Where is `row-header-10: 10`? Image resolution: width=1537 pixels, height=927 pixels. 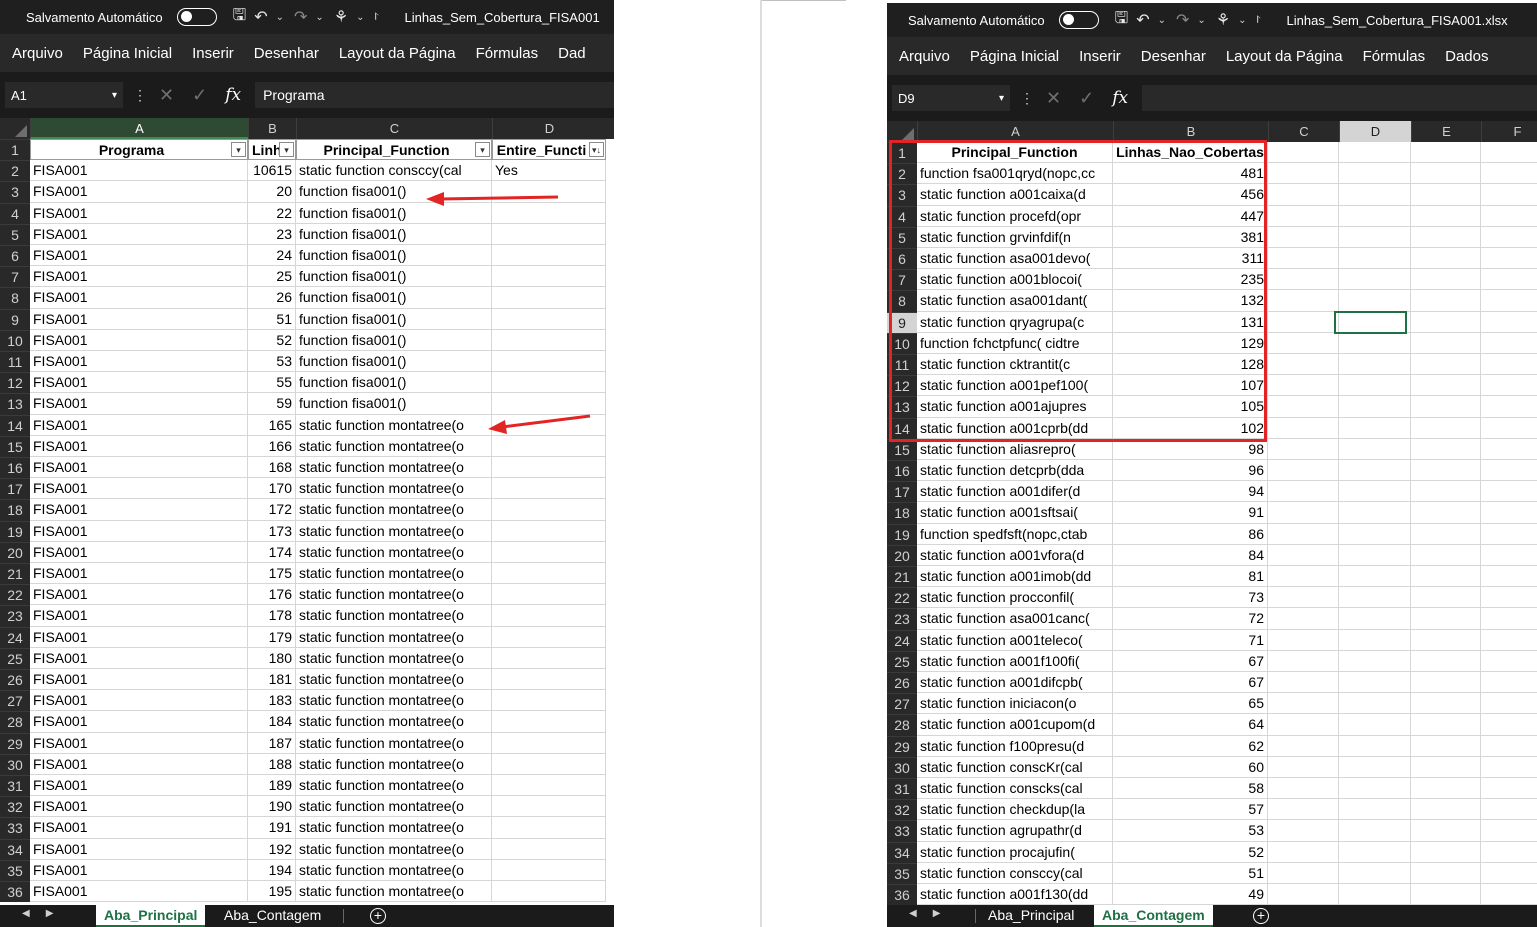 row-header-10: 10 is located at coordinates (902, 343).